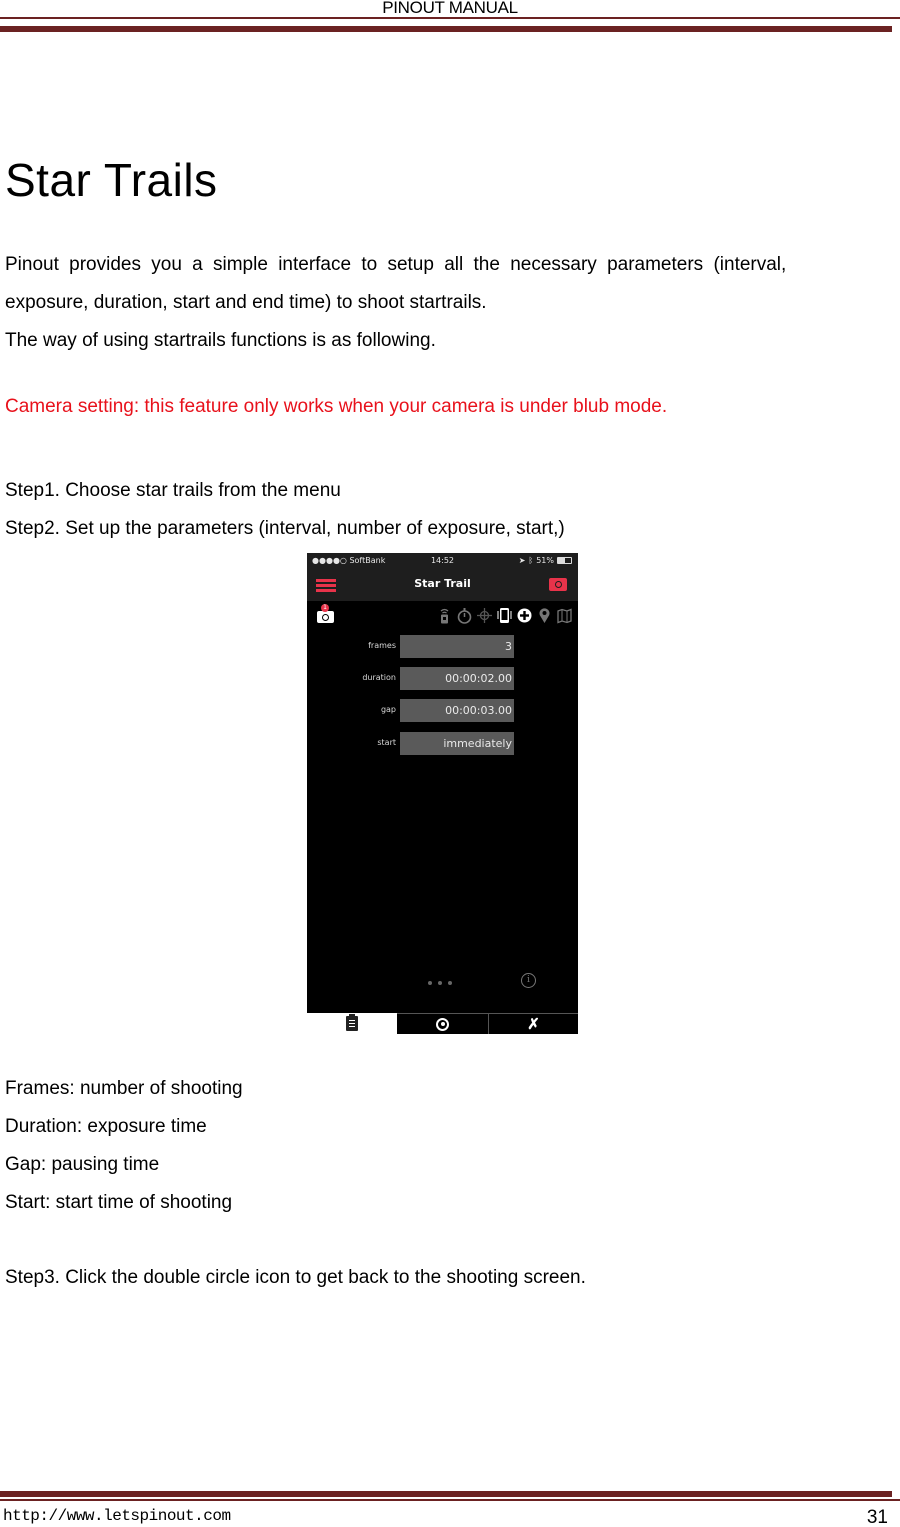 The image size is (900, 1527). What do you see at coordinates (325, 608) in the screenshot?
I see `camera-count-badge: 1` at bounding box center [325, 608].